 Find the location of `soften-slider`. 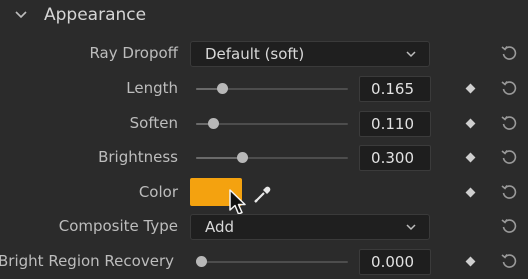

soften-slider is located at coordinates (272, 124).